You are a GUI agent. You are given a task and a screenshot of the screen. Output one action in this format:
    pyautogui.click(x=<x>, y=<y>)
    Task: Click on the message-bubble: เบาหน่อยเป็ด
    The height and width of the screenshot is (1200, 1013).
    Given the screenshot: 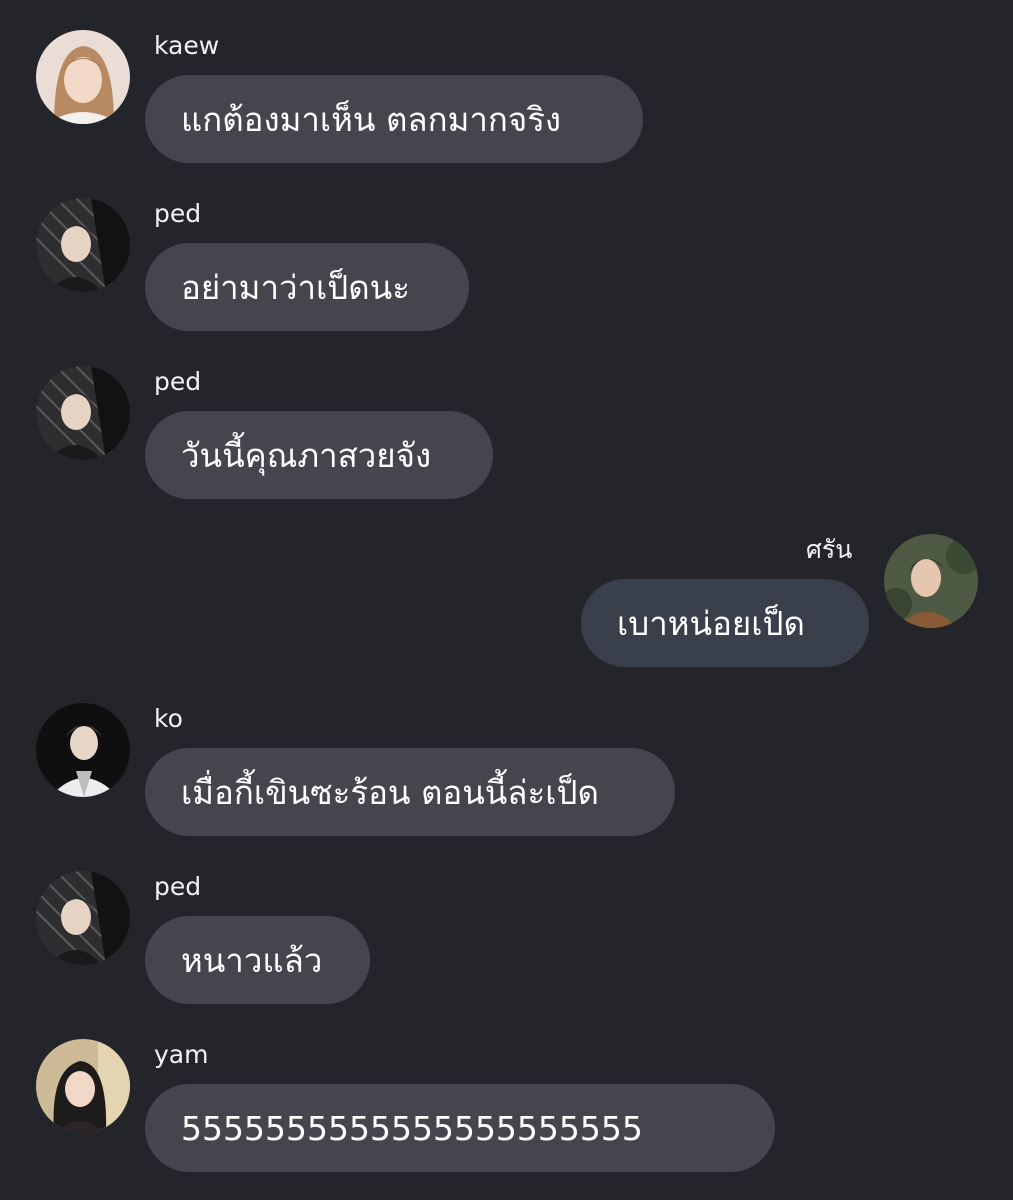 What is the action you would take?
    pyautogui.click(x=725, y=623)
    